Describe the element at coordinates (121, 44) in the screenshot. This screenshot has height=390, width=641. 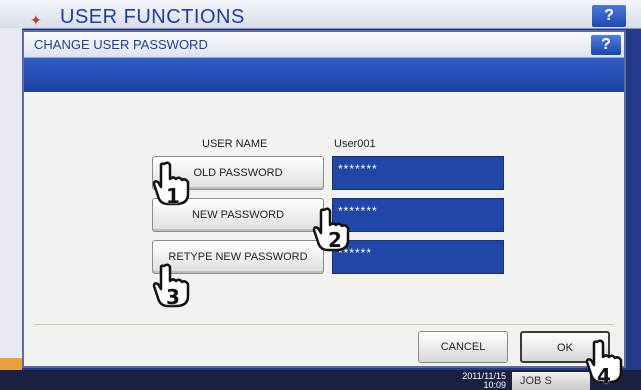
I see `dialog-title: CHANGE USER PASSWORD` at that location.